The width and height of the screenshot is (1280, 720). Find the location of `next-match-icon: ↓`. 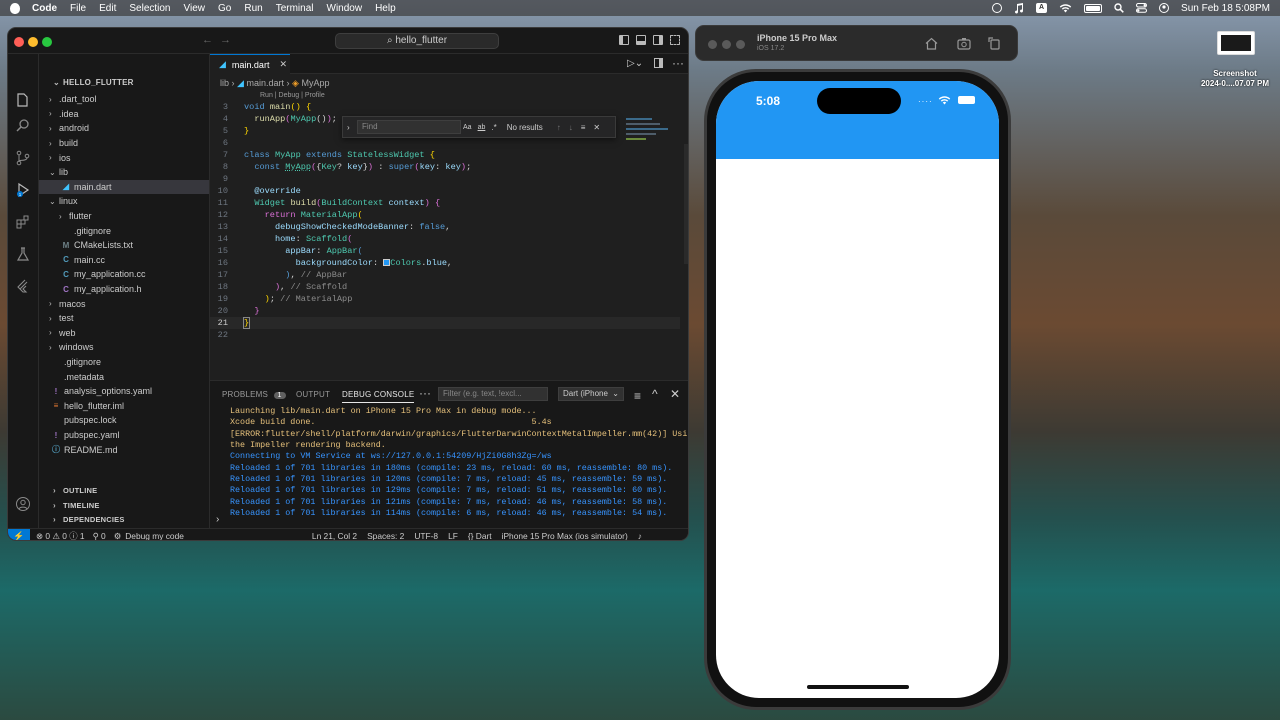

next-match-icon: ↓ is located at coordinates (571, 127).